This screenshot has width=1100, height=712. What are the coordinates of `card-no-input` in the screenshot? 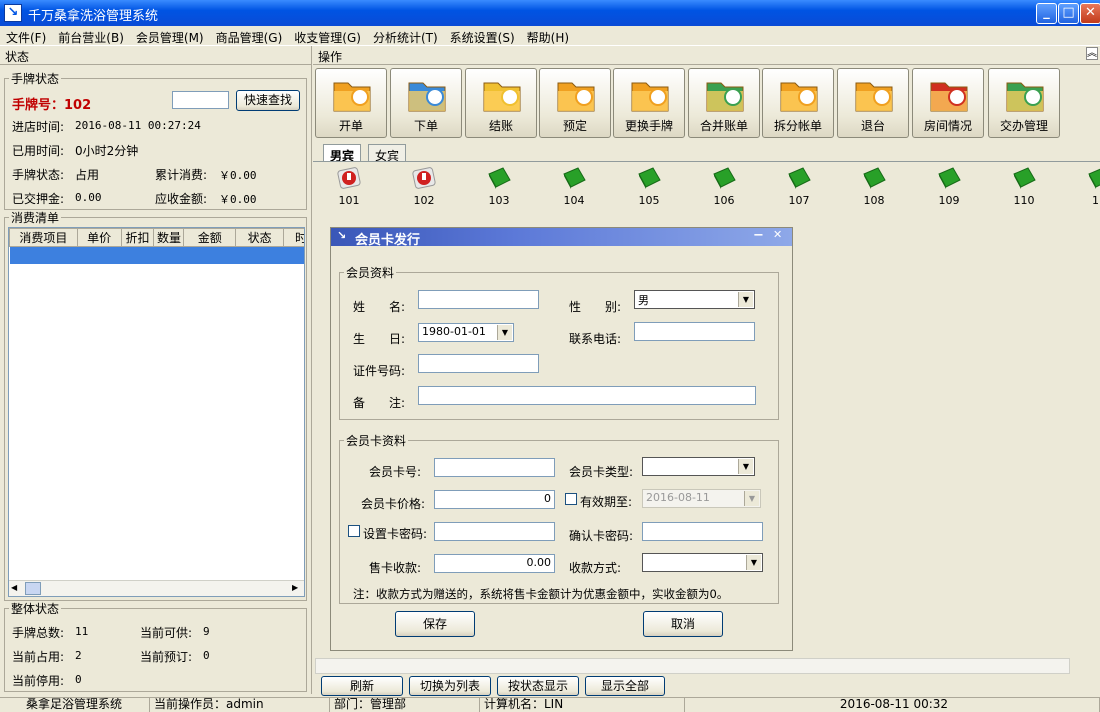 It's located at (494, 467).